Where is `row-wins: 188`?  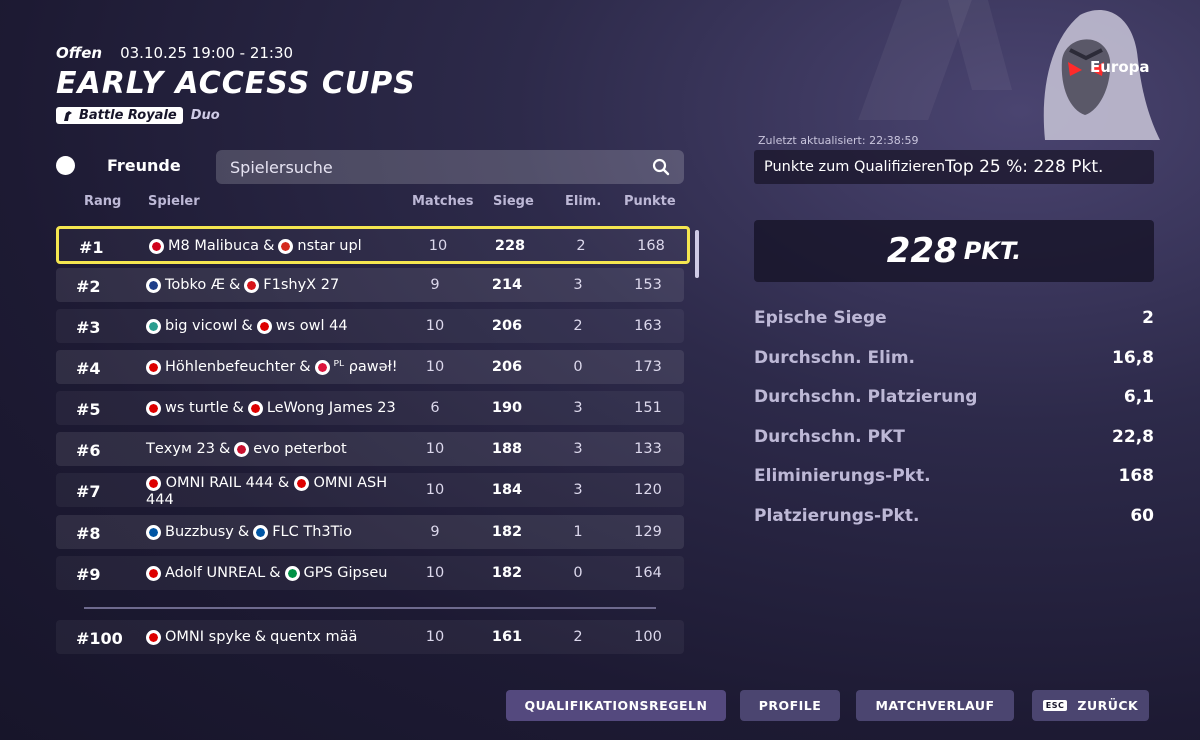 row-wins: 188 is located at coordinates (507, 449).